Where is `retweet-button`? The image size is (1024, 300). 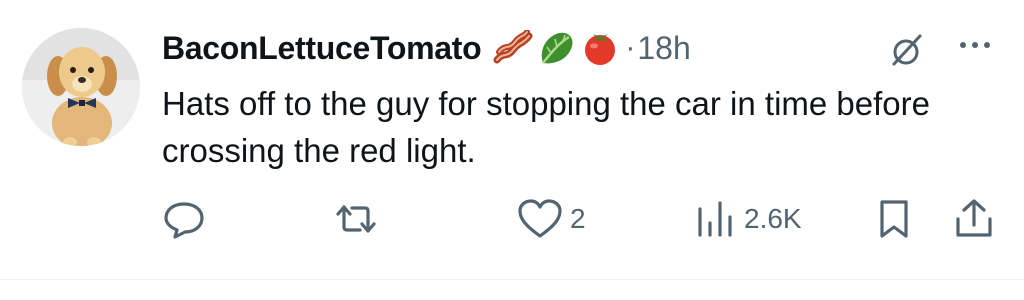
retweet-button is located at coordinates (359, 219).